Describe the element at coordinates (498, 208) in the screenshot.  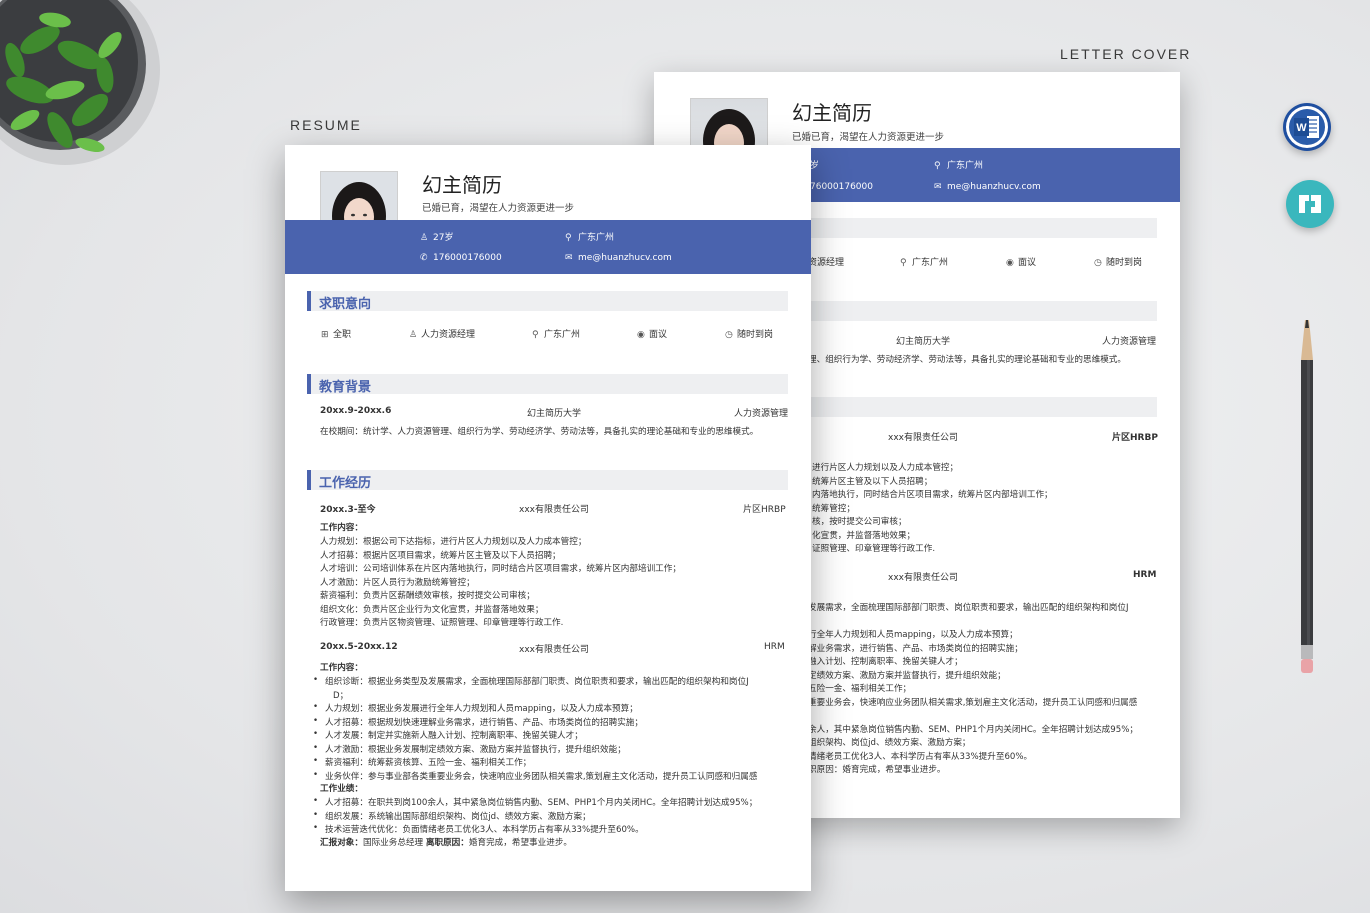
I see `resume-slogan: 已婚已育，渴望在人力资源更进一步` at that location.